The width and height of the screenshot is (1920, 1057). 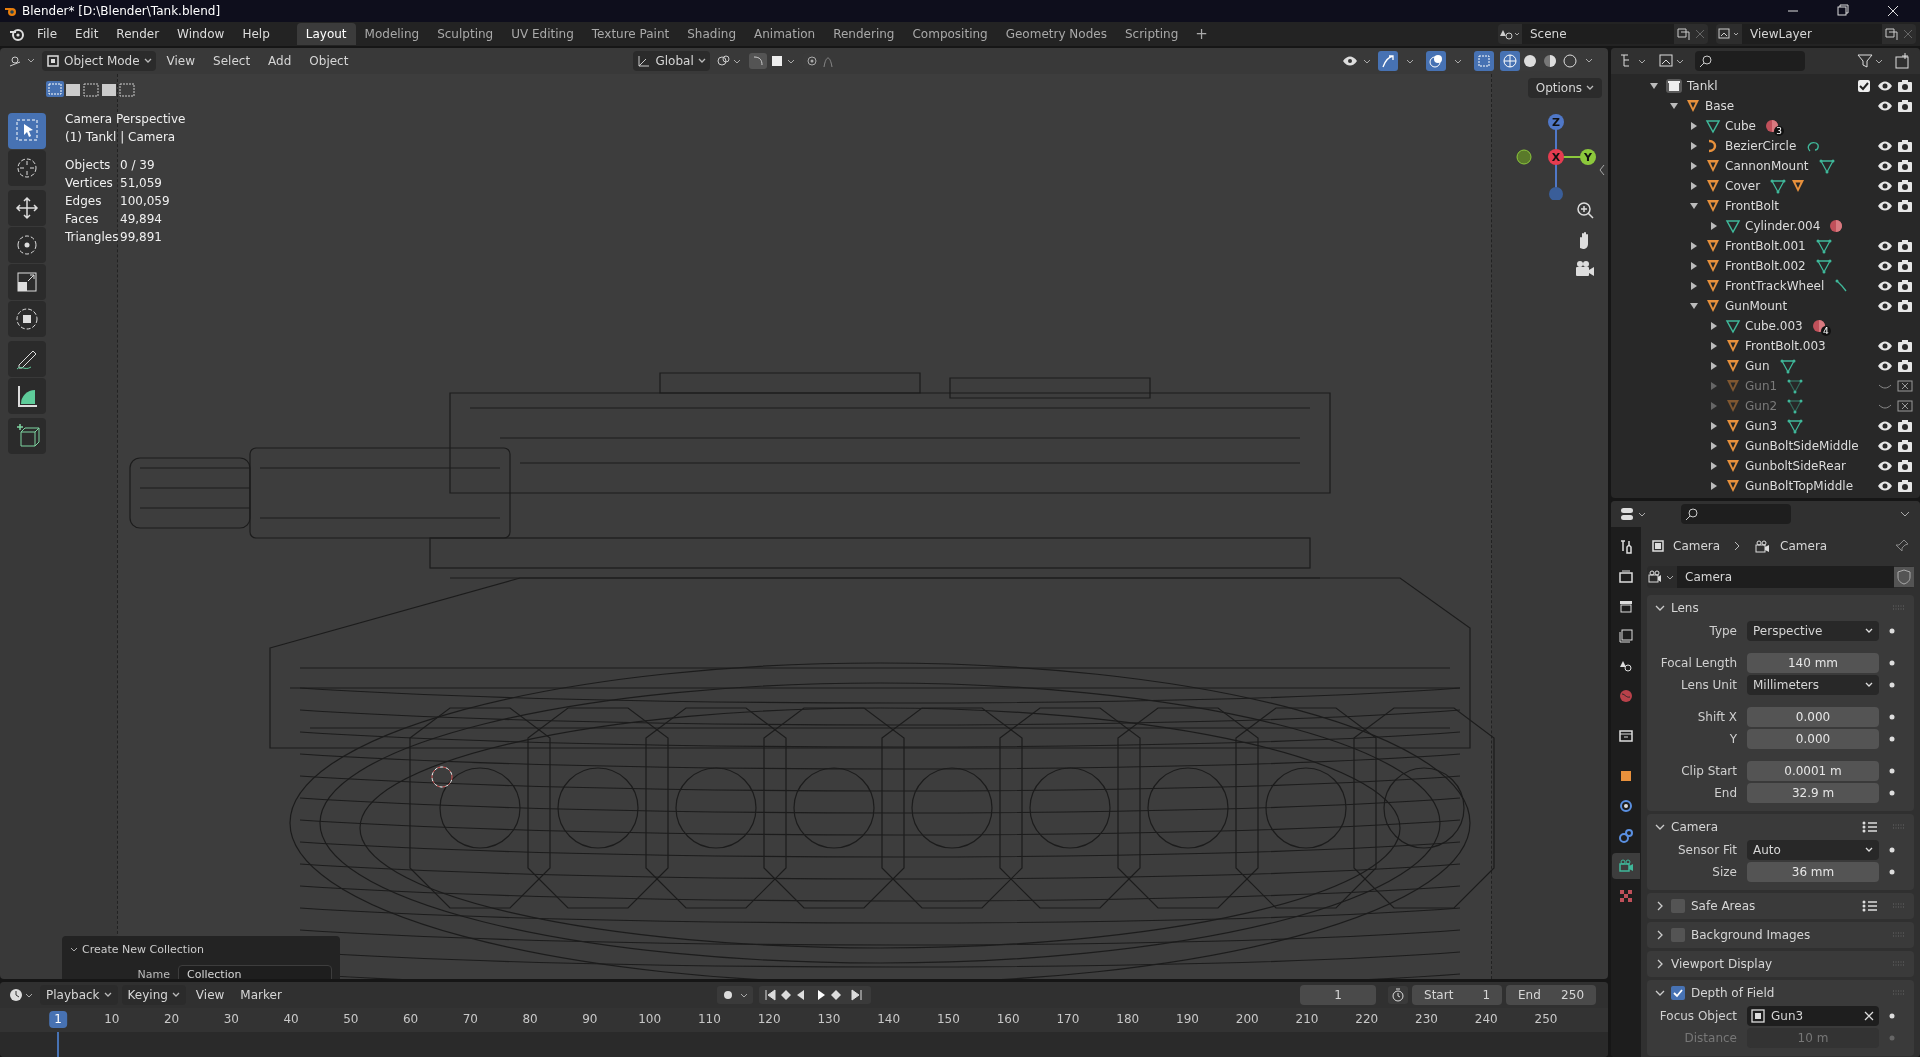 I want to click on outliner-item: FrontBolt.001, so click(x=1765, y=246).